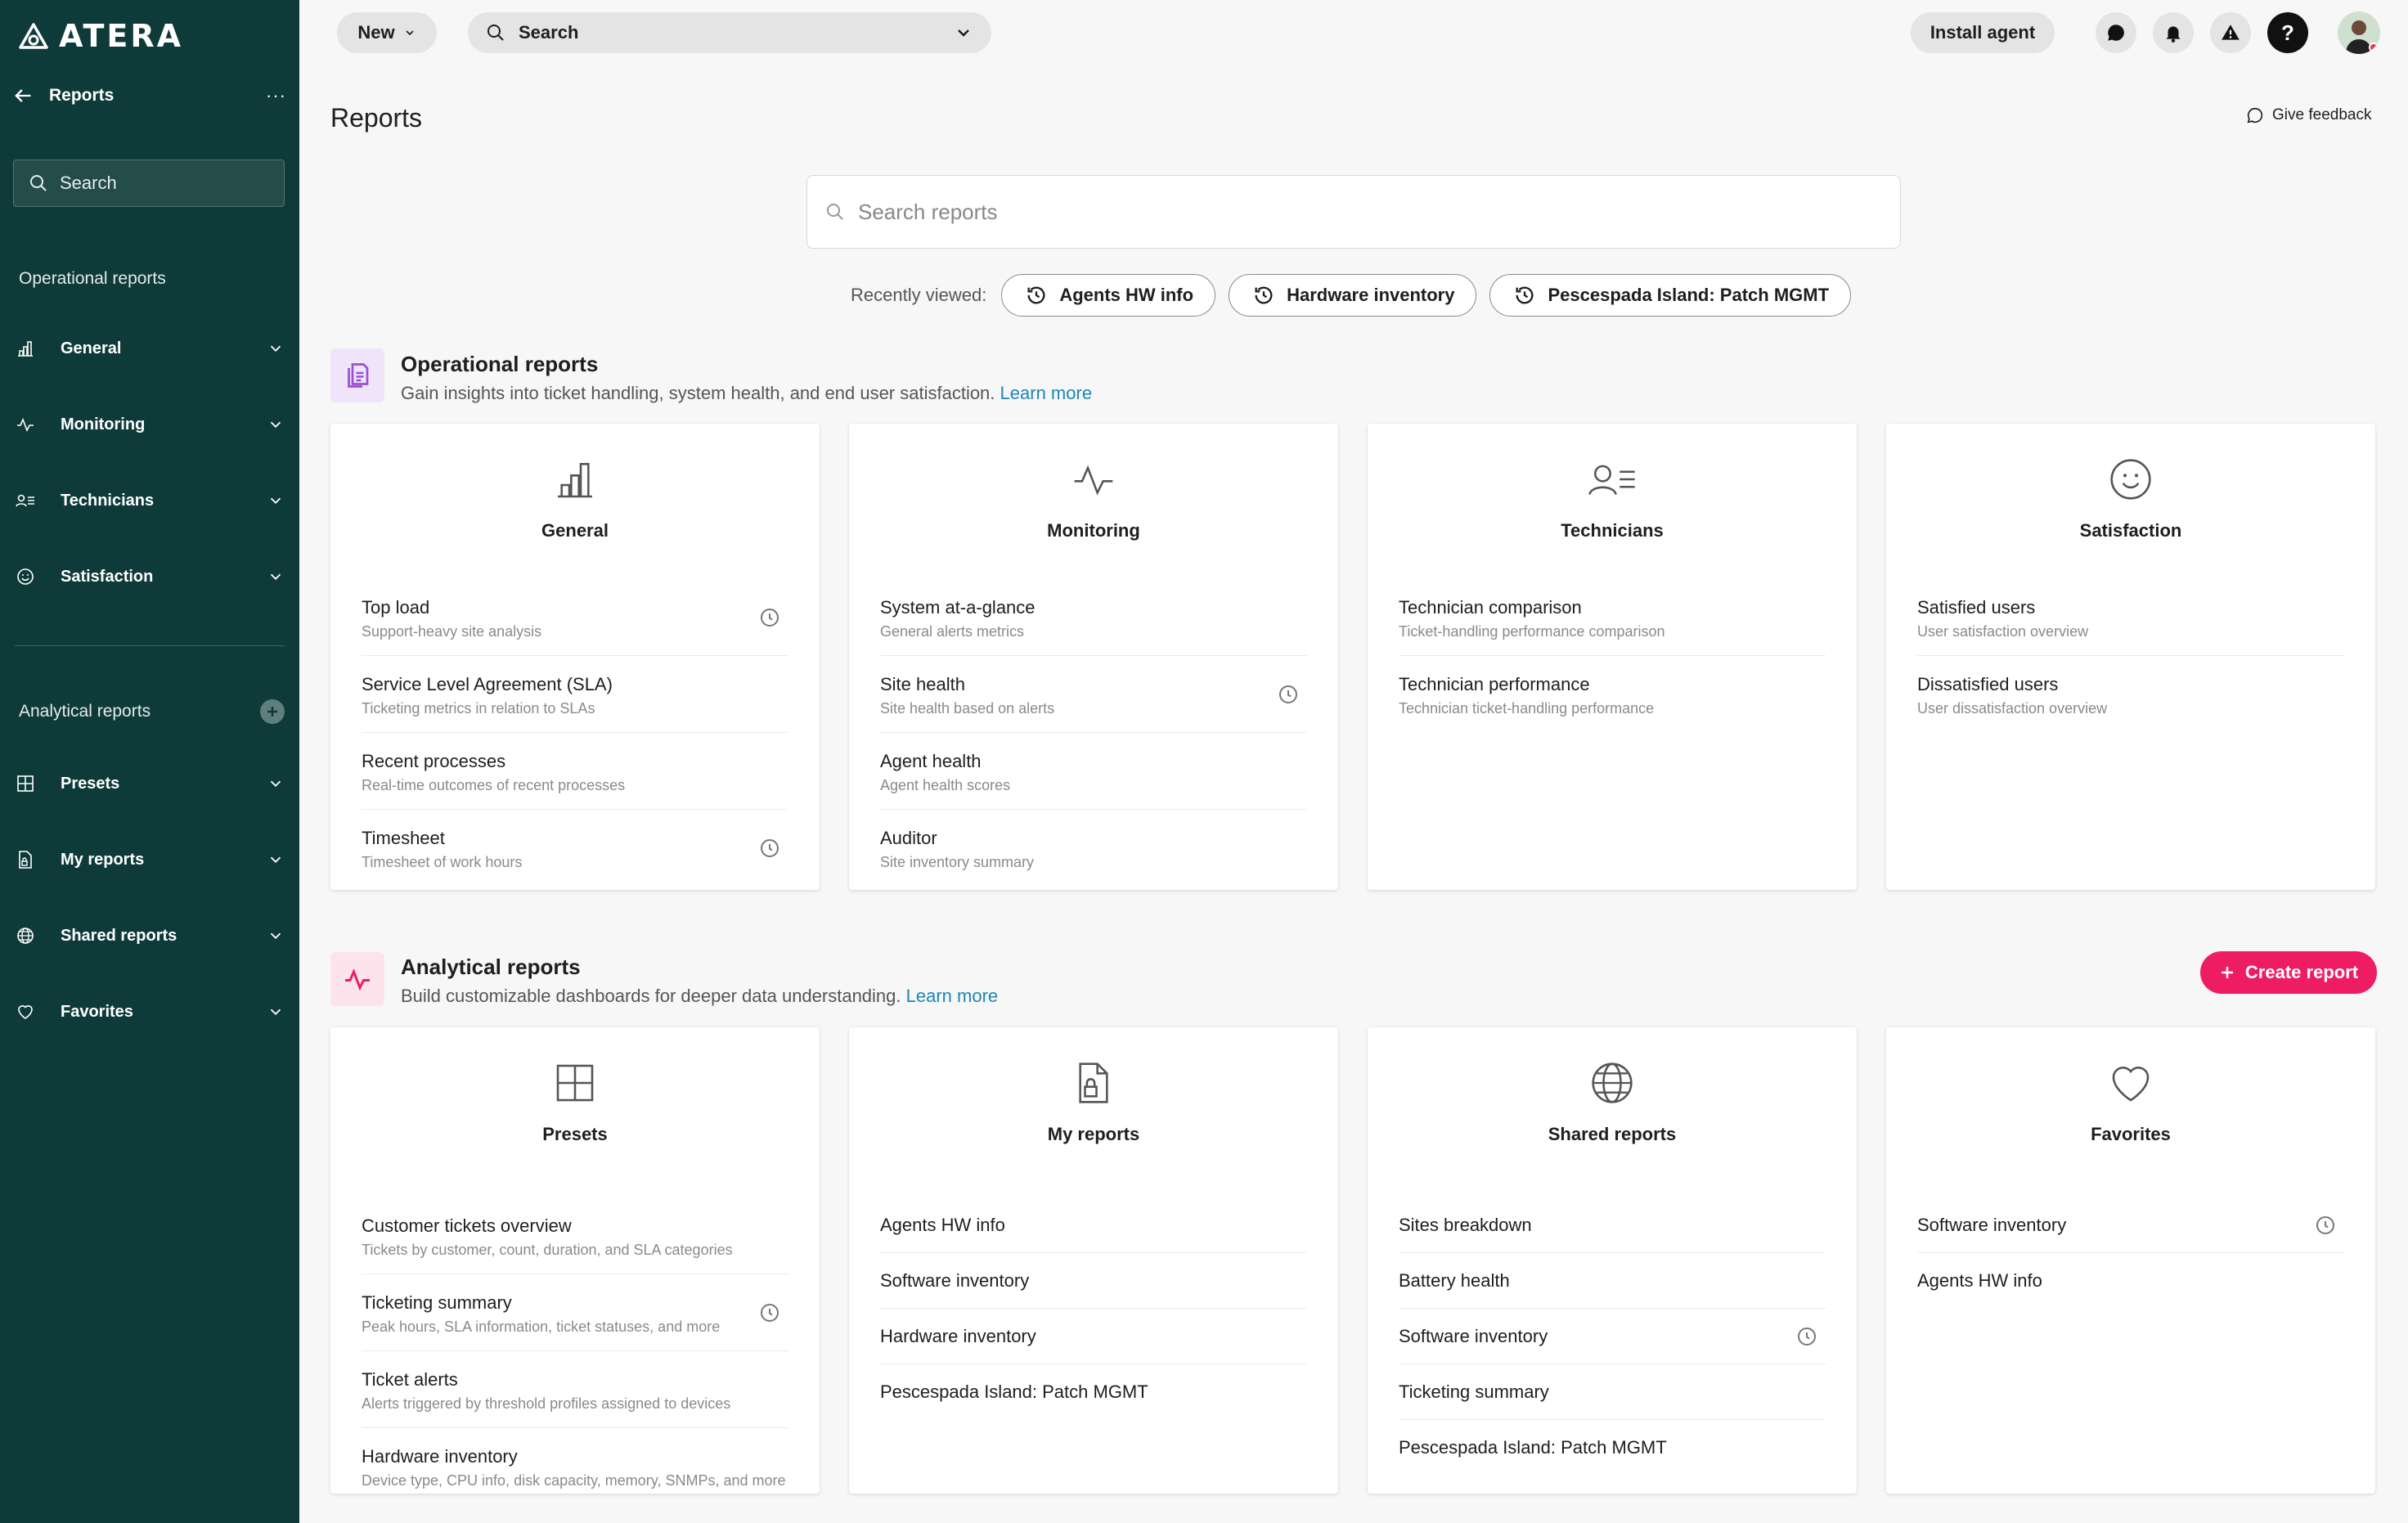 This screenshot has height=1523, width=2408. Describe the element at coordinates (729, 32) in the screenshot. I see `global-search-input: Search` at that location.